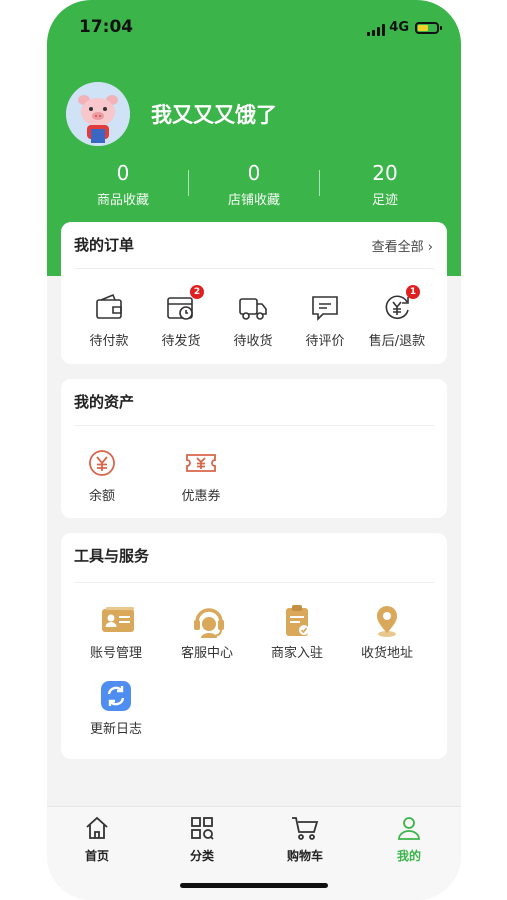  I want to click on orders-card: 我的订单 查看全部 › 待付款 2 待发货 待收货 待评价 1 售后/退款, so click(254, 293).